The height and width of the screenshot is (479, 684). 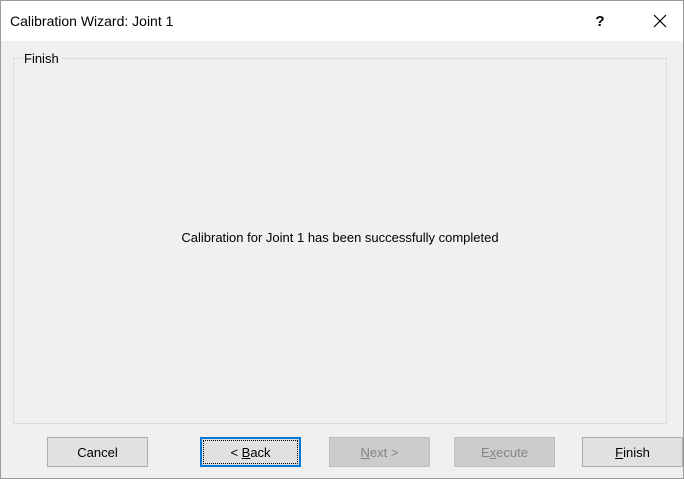 I want to click on finish-button-label: Finish, so click(x=632, y=452).